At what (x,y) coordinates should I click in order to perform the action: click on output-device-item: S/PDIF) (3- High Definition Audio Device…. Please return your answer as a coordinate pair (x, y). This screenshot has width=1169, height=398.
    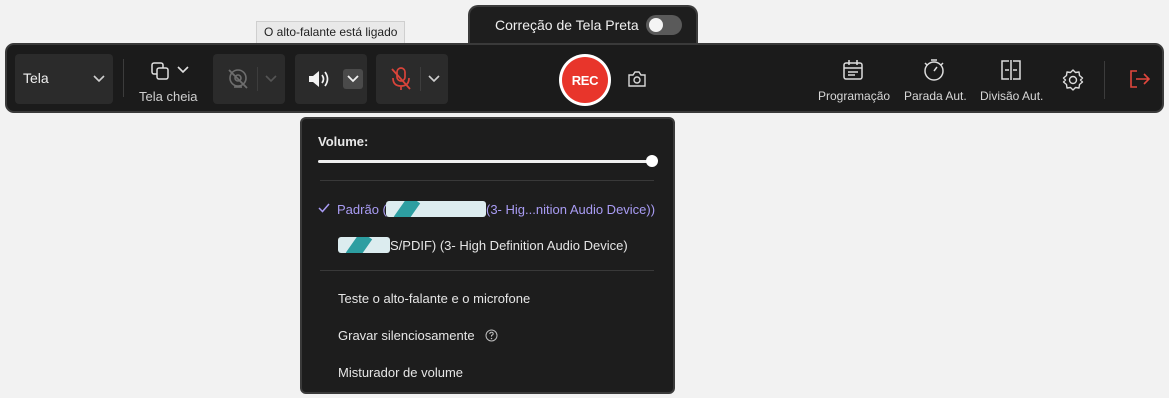
    Looking at the image, I should click on (490, 246).